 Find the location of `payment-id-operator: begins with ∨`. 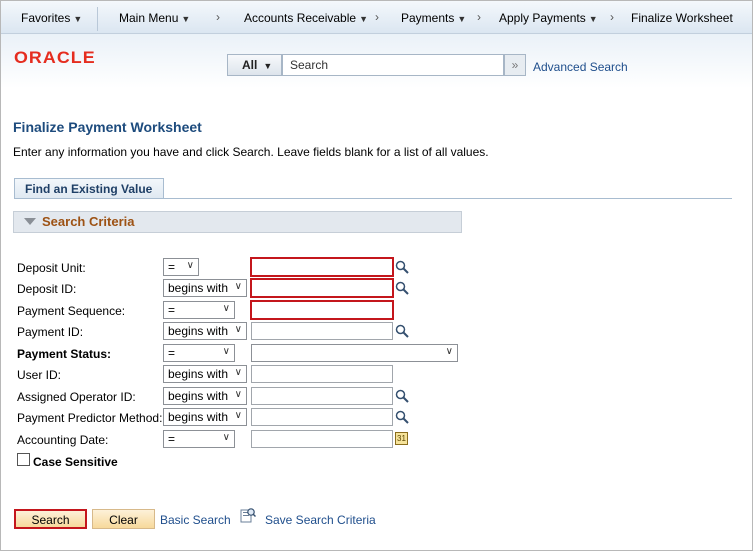

payment-id-operator: begins with ∨ is located at coordinates (205, 331).